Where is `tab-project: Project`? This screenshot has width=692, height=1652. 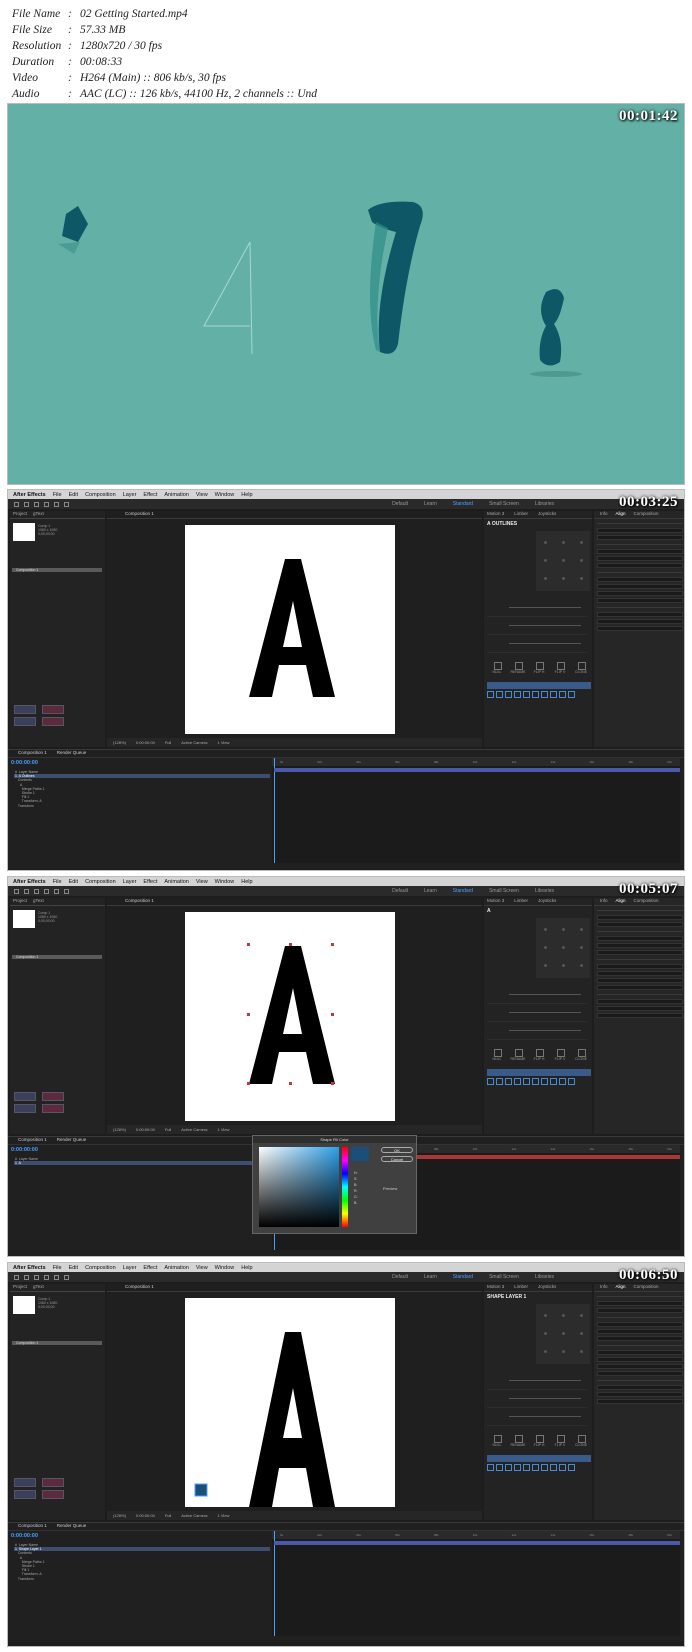 tab-project: Project is located at coordinates (20, 901).